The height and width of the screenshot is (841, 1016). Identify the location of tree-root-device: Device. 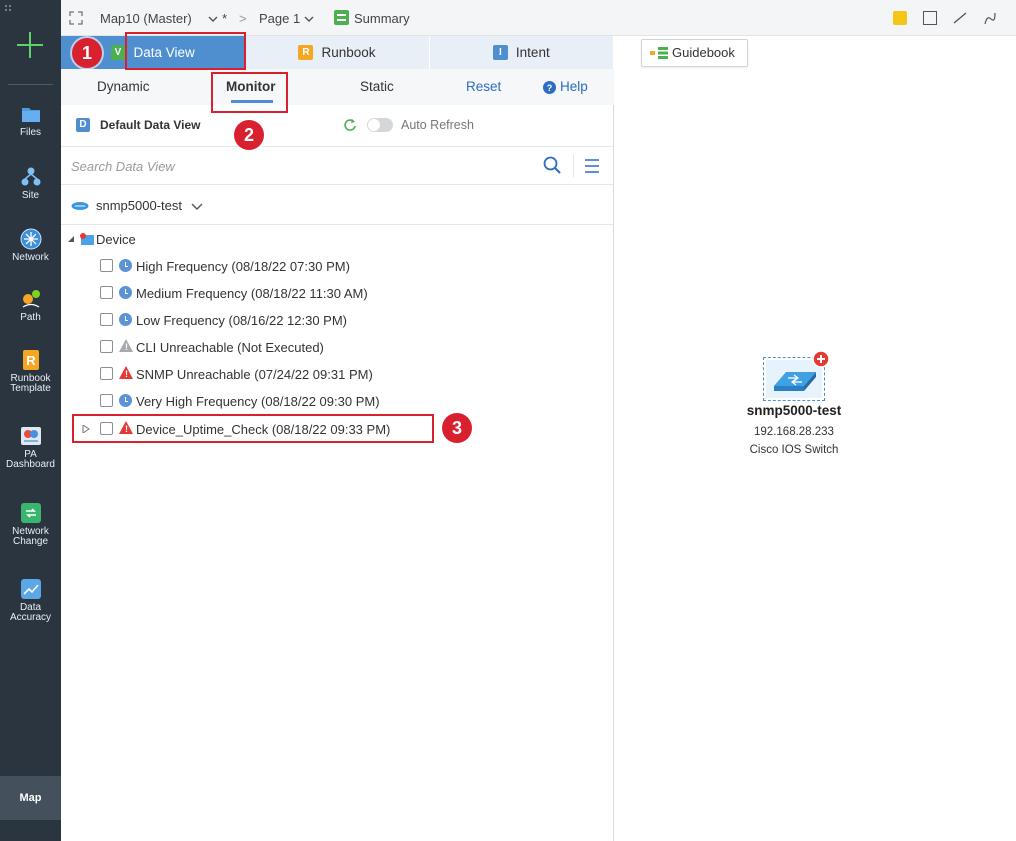
(337, 239).